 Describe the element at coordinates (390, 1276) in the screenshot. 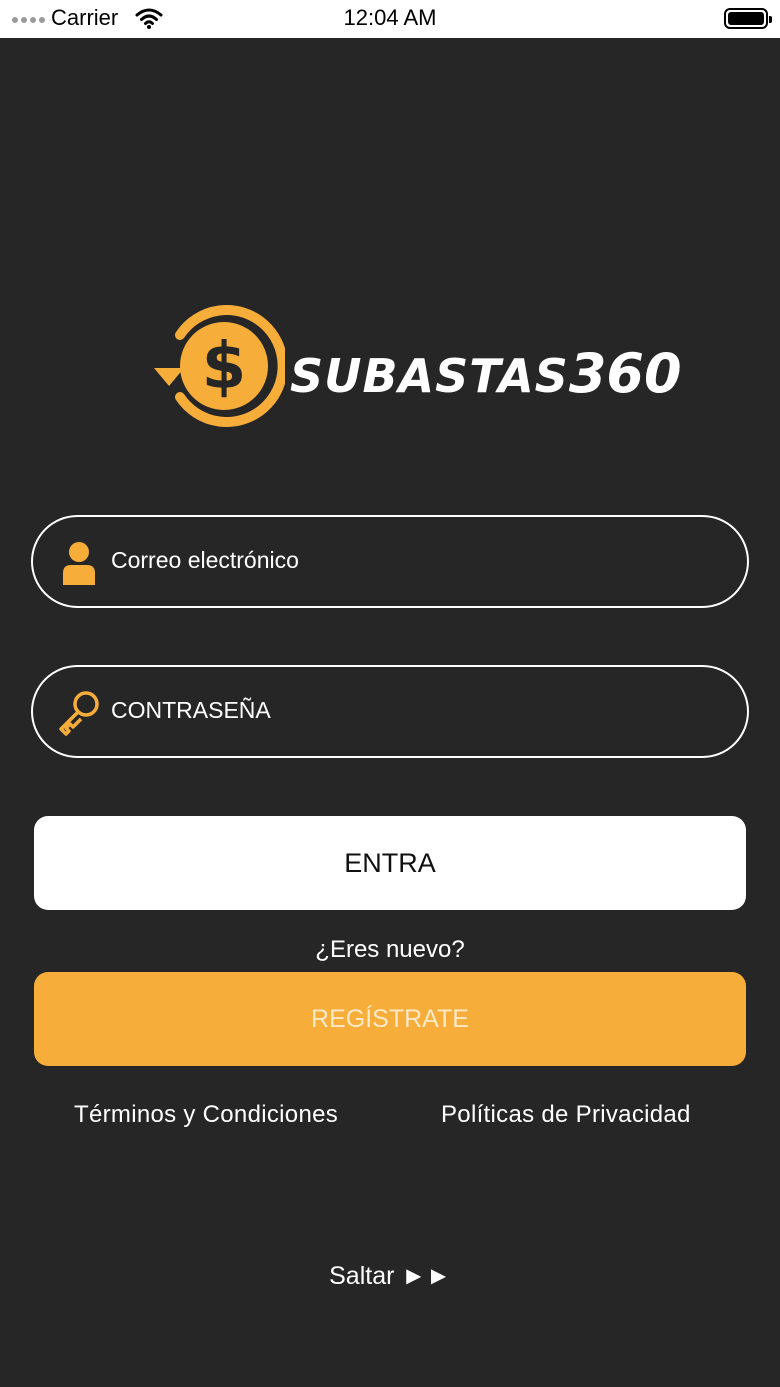

I see `skip-link: Saltar ►►` at that location.